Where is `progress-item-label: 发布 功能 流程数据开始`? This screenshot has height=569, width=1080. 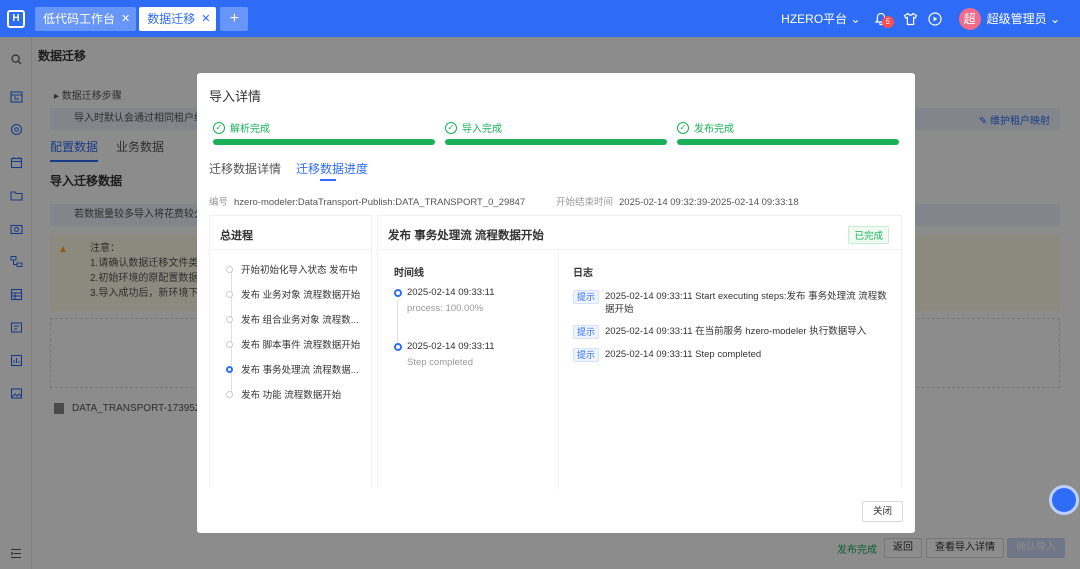
progress-item-label: 发布 功能 流程数据开始 is located at coordinates (291, 395).